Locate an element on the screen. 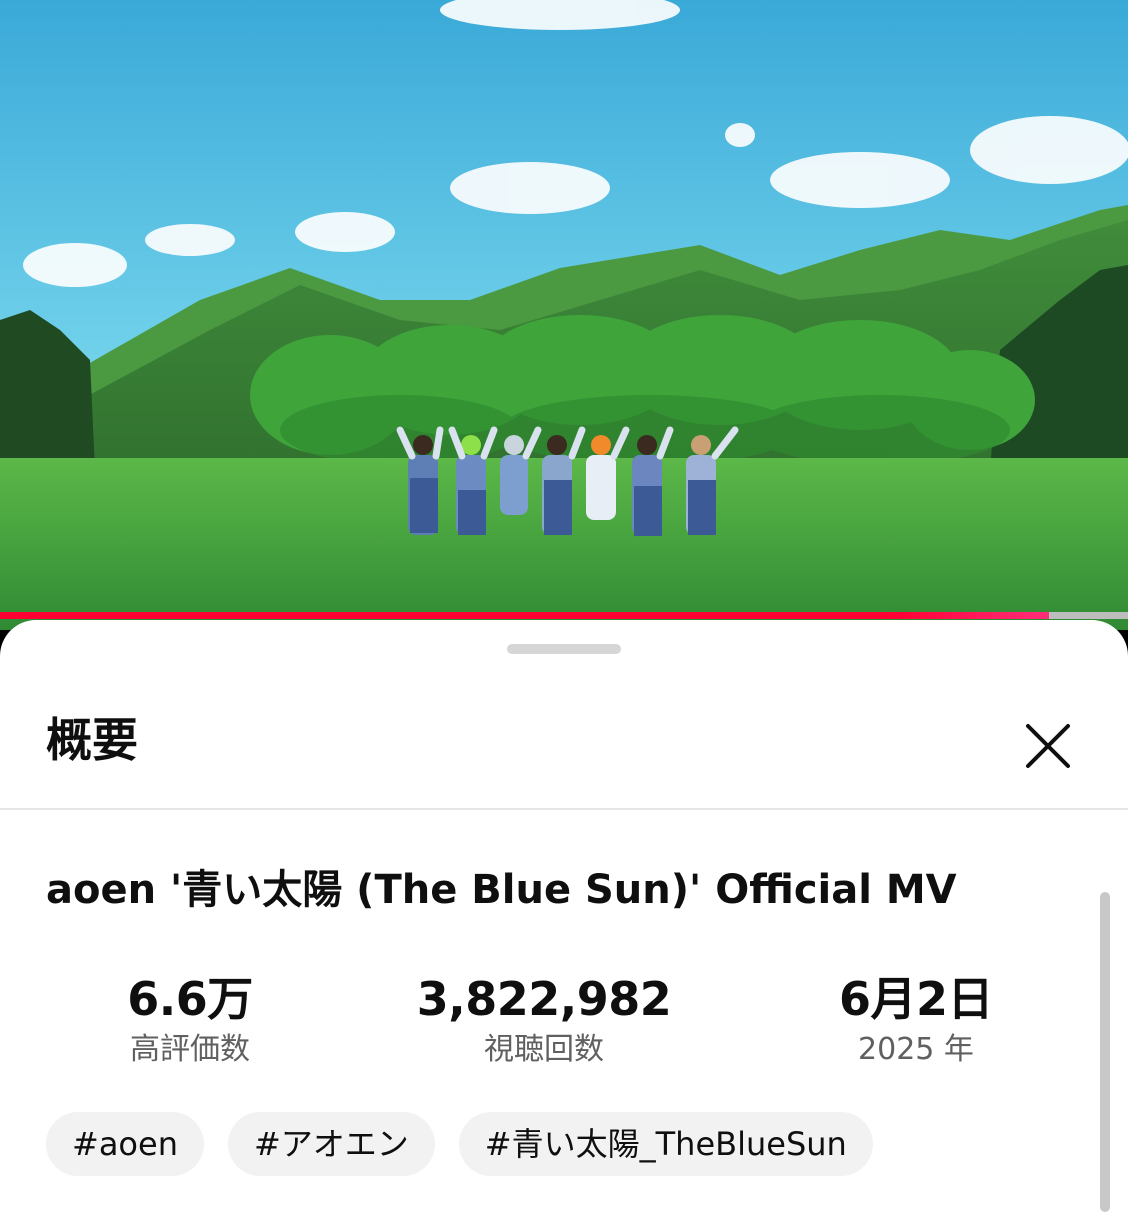 The image size is (1128, 1220). upload-date: 6月2日 is located at coordinates (916, 999).